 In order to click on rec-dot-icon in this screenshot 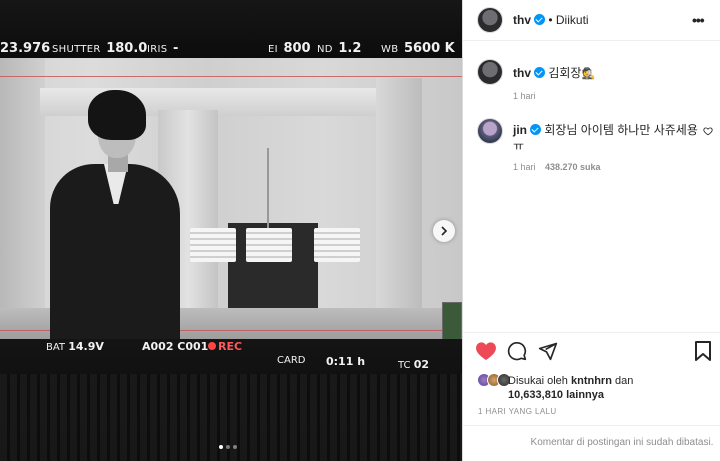, I will do `click(212, 346)`.